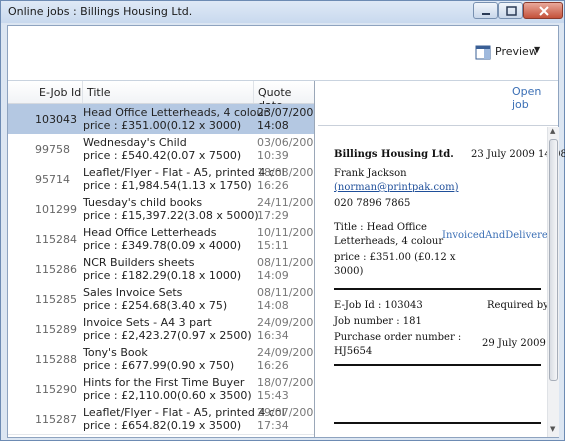  Describe the element at coordinates (100, 11) in the screenshot. I see `window-title: Online jobs : Billings Housing Ltd.` at that location.